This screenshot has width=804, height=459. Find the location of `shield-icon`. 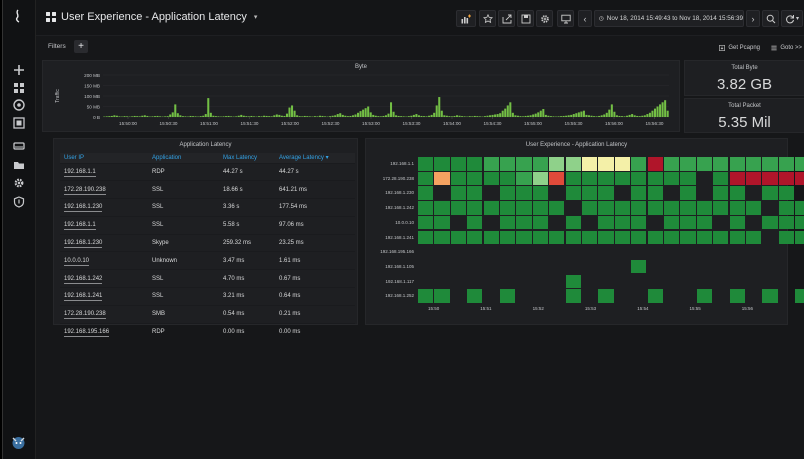

shield-icon is located at coordinates (19, 202).